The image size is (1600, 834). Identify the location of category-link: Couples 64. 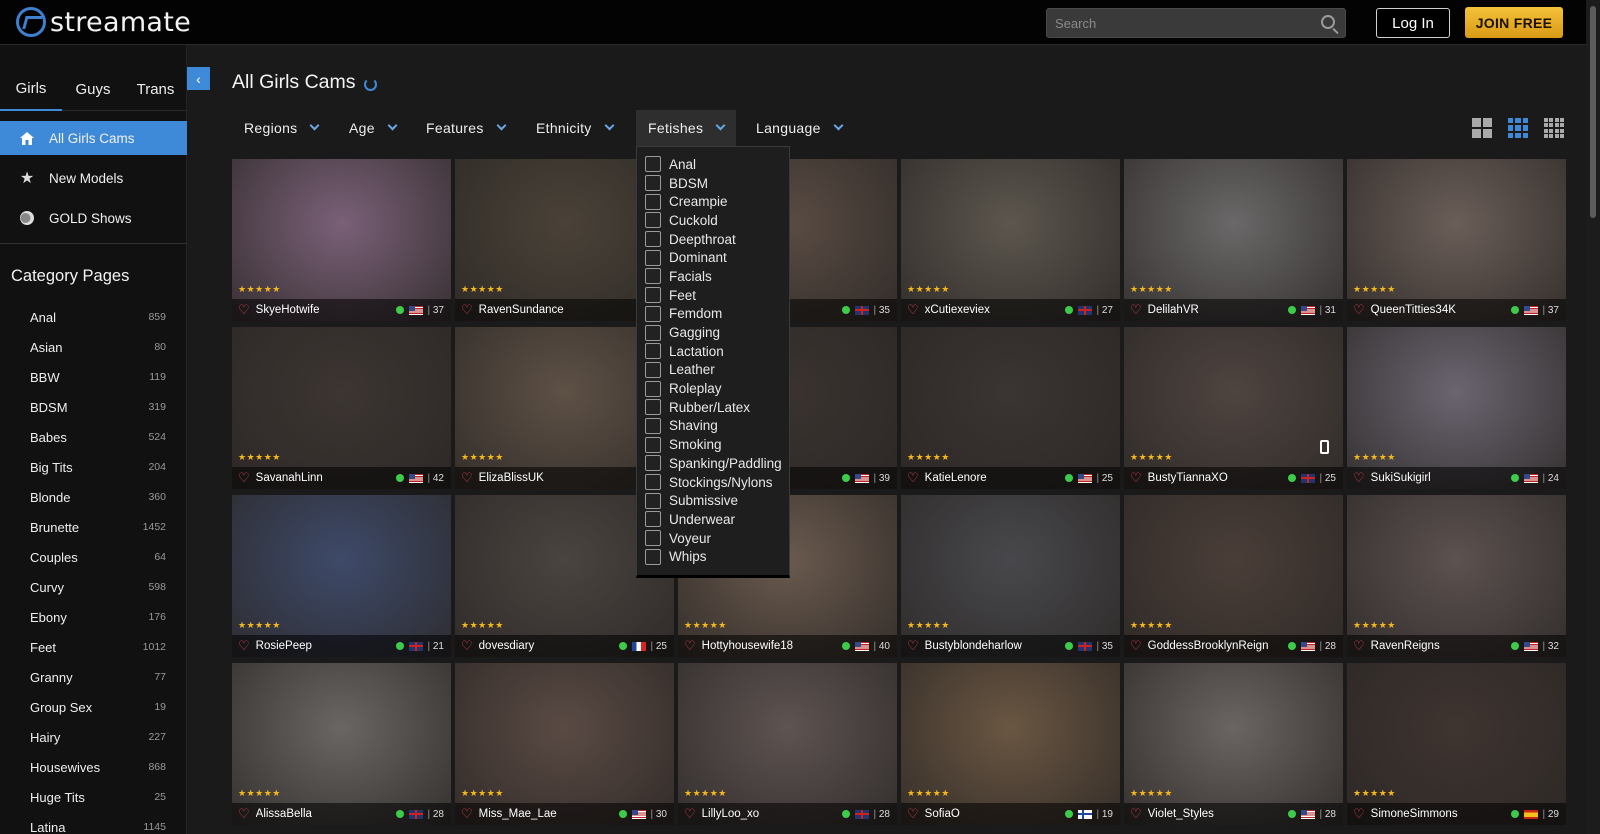
(98, 557).